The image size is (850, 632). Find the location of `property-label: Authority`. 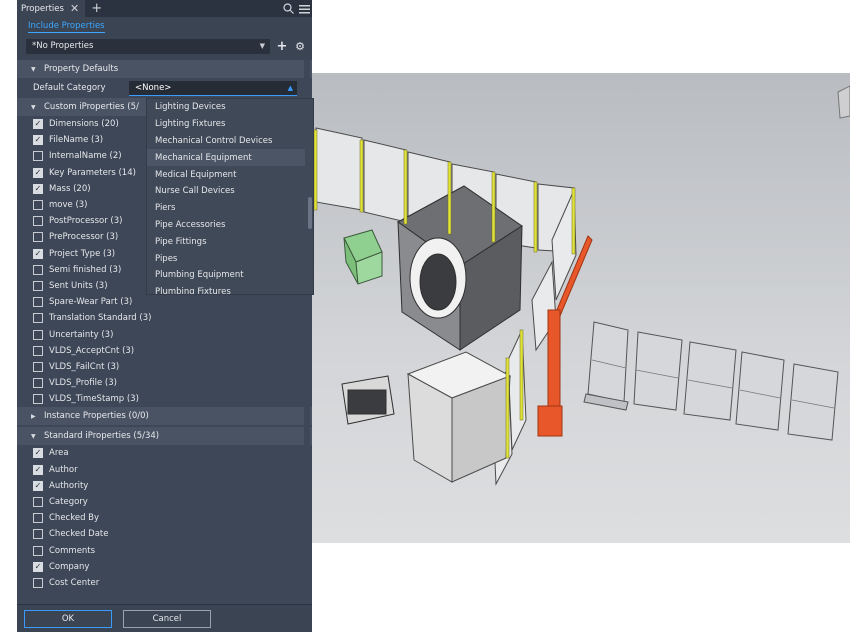

property-label: Authority is located at coordinates (69, 485).